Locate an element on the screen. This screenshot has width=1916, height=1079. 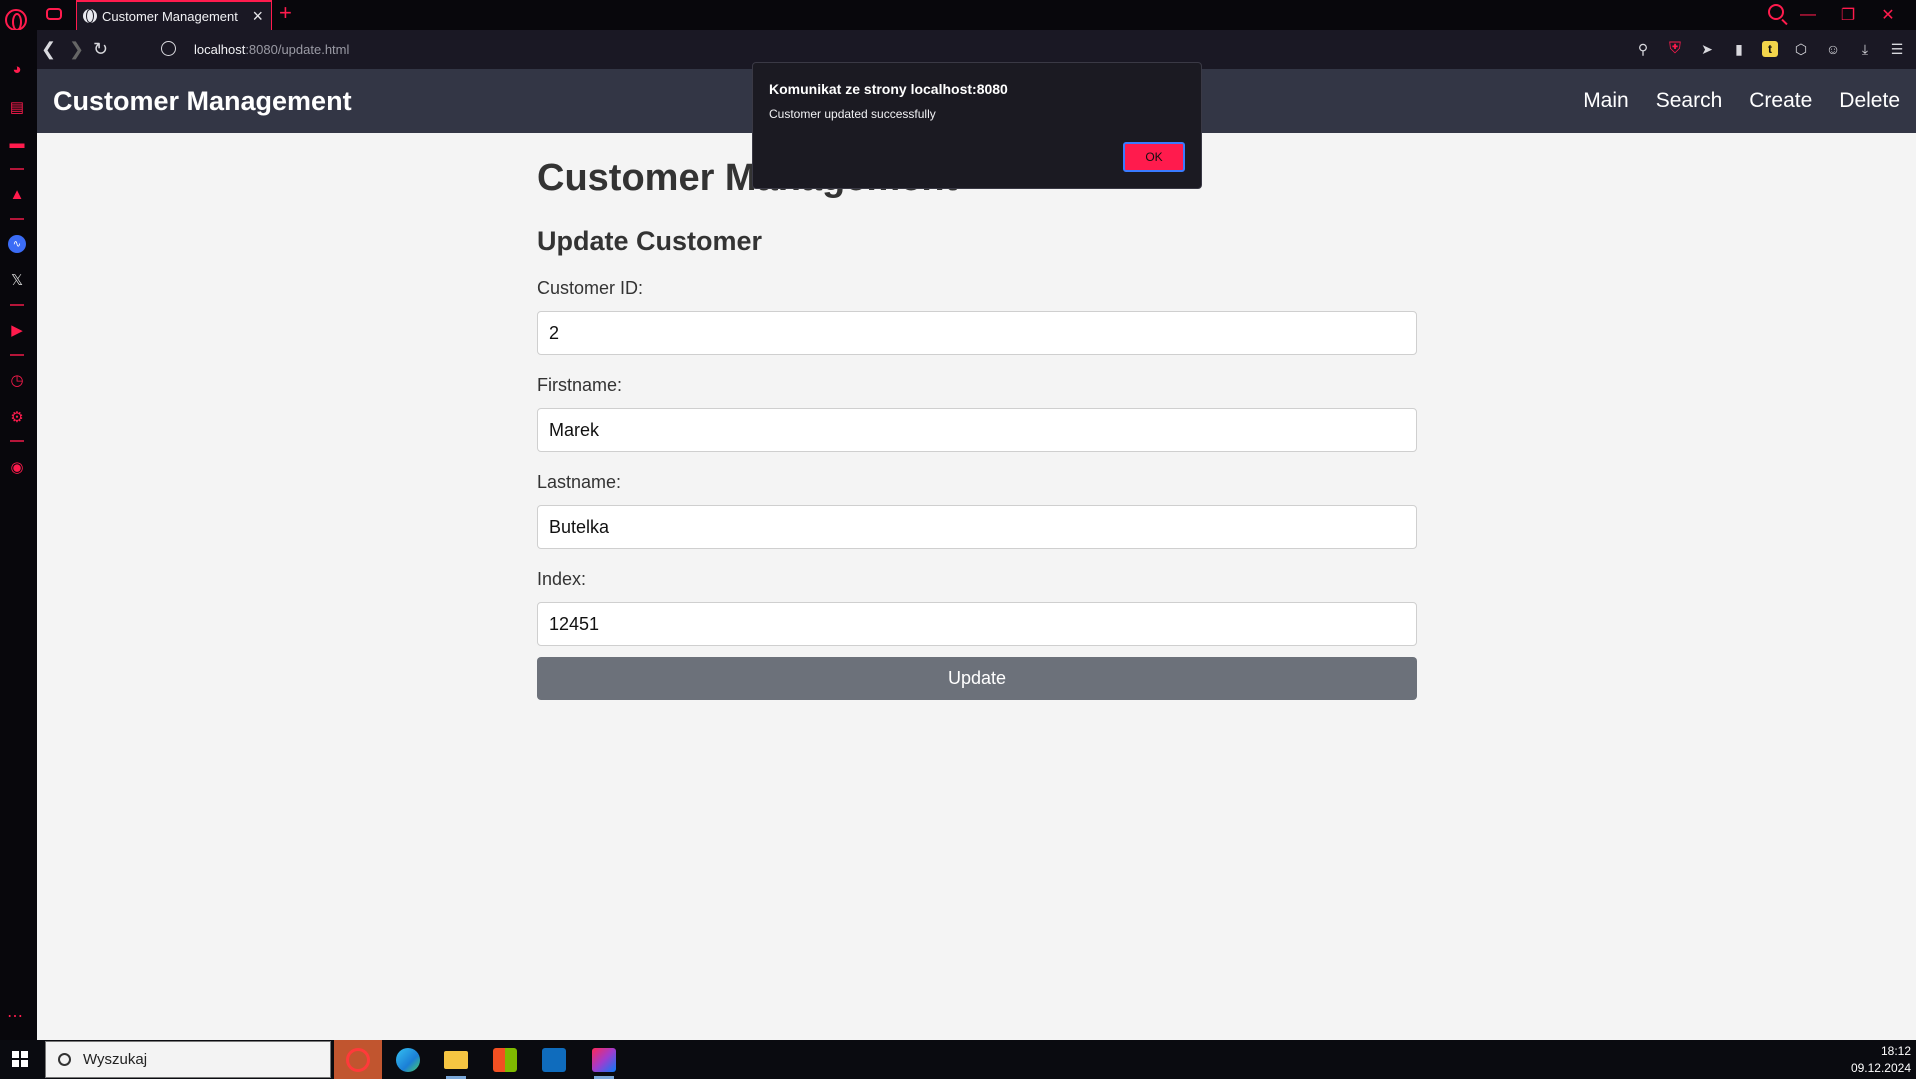
customer-id-input is located at coordinates (977, 333).